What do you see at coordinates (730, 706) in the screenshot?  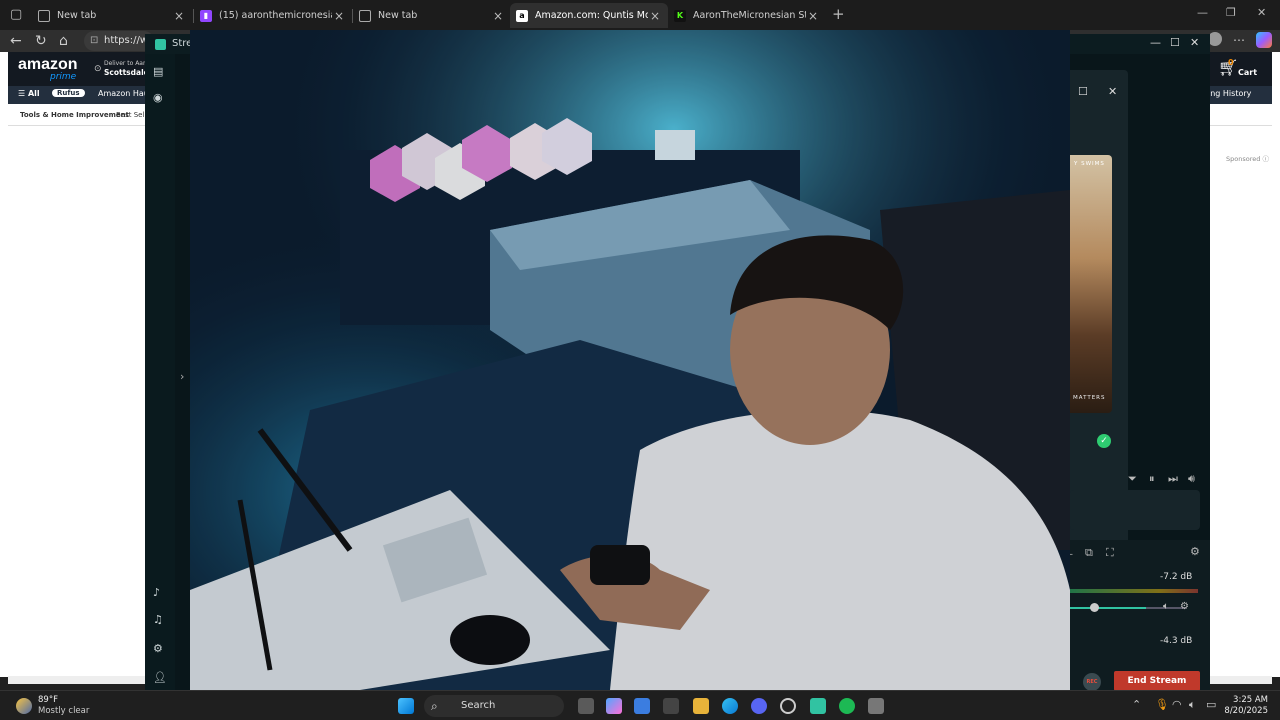 I see `edge-icon` at bounding box center [730, 706].